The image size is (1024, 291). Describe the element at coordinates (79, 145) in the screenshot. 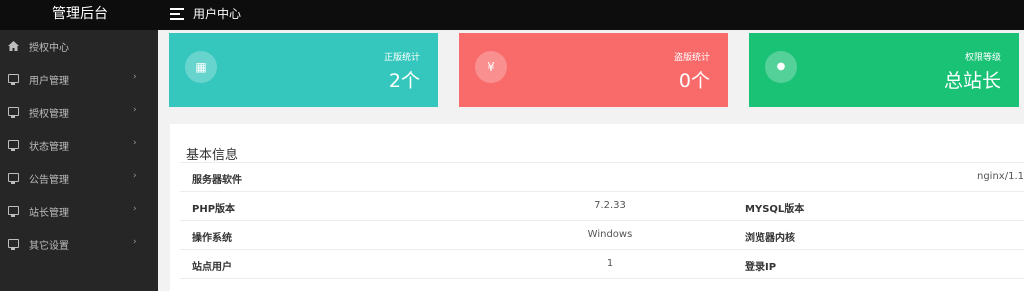

I see `sidebar-item-status-management: 状态管理 ›` at that location.